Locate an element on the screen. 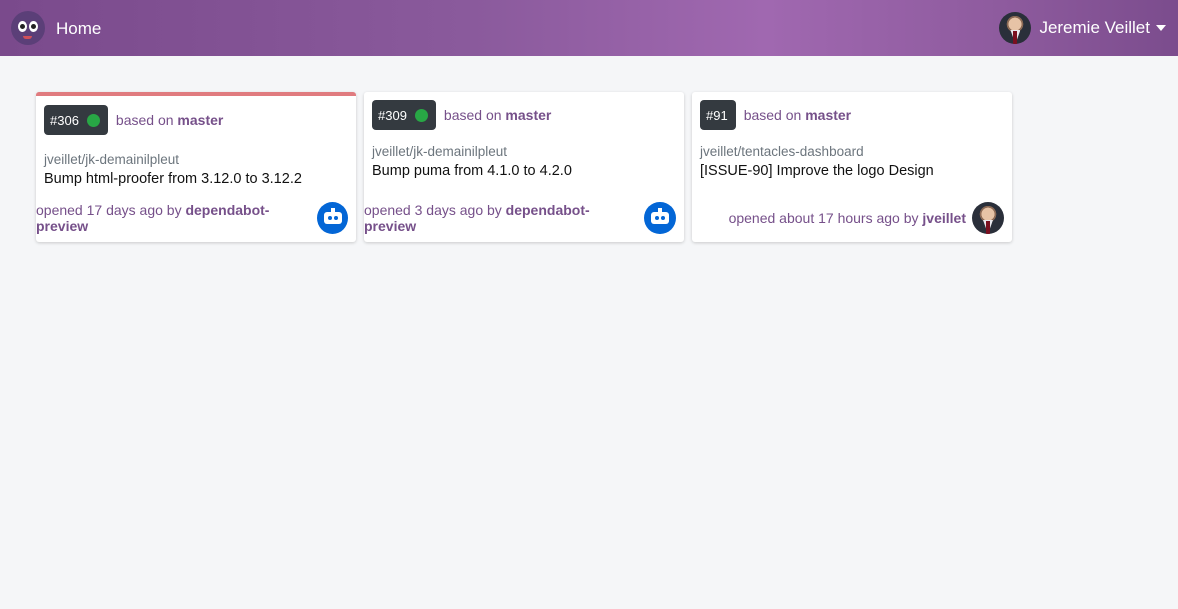 This screenshot has width=1178, height=609. pr-number: #91 is located at coordinates (717, 115).